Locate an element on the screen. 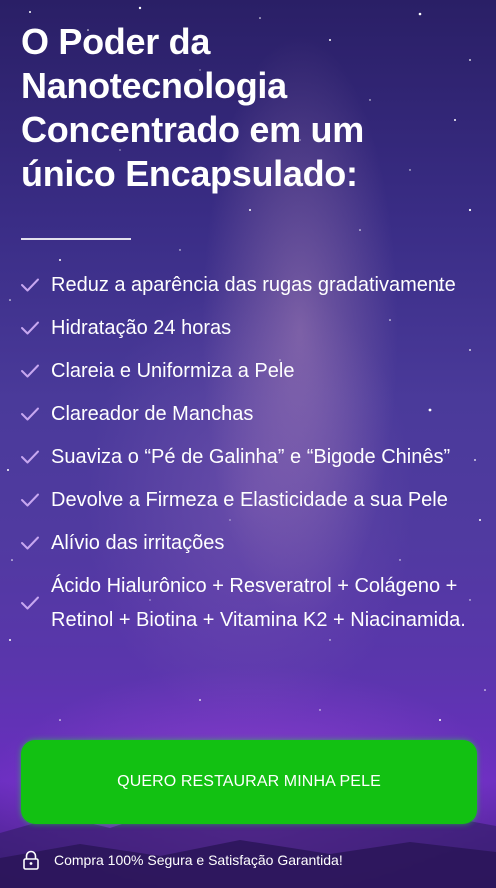  benefit-item: Hidratação 24 horas is located at coordinates (250, 328).